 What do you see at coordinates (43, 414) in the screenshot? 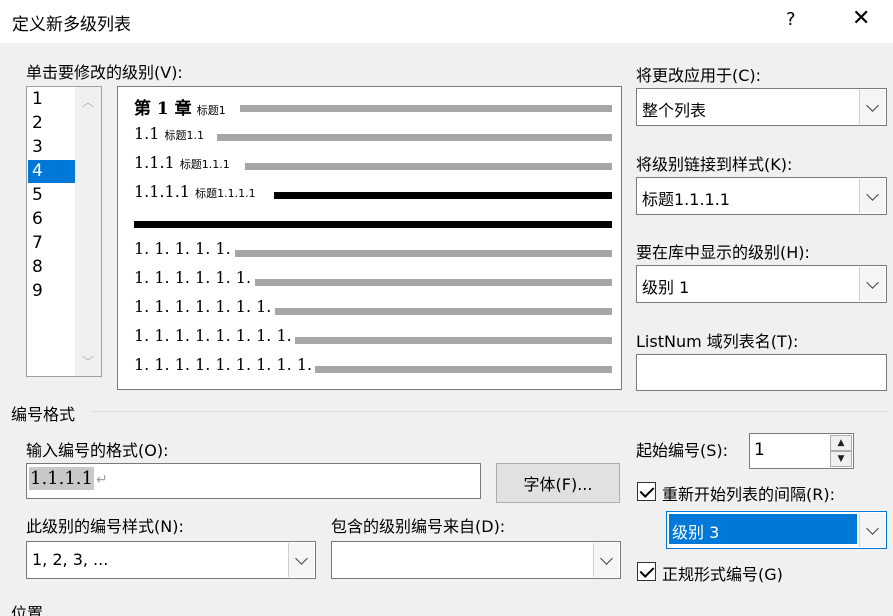
I see `number-format-section-title: 编号格式` at bounding box center [43, 414].